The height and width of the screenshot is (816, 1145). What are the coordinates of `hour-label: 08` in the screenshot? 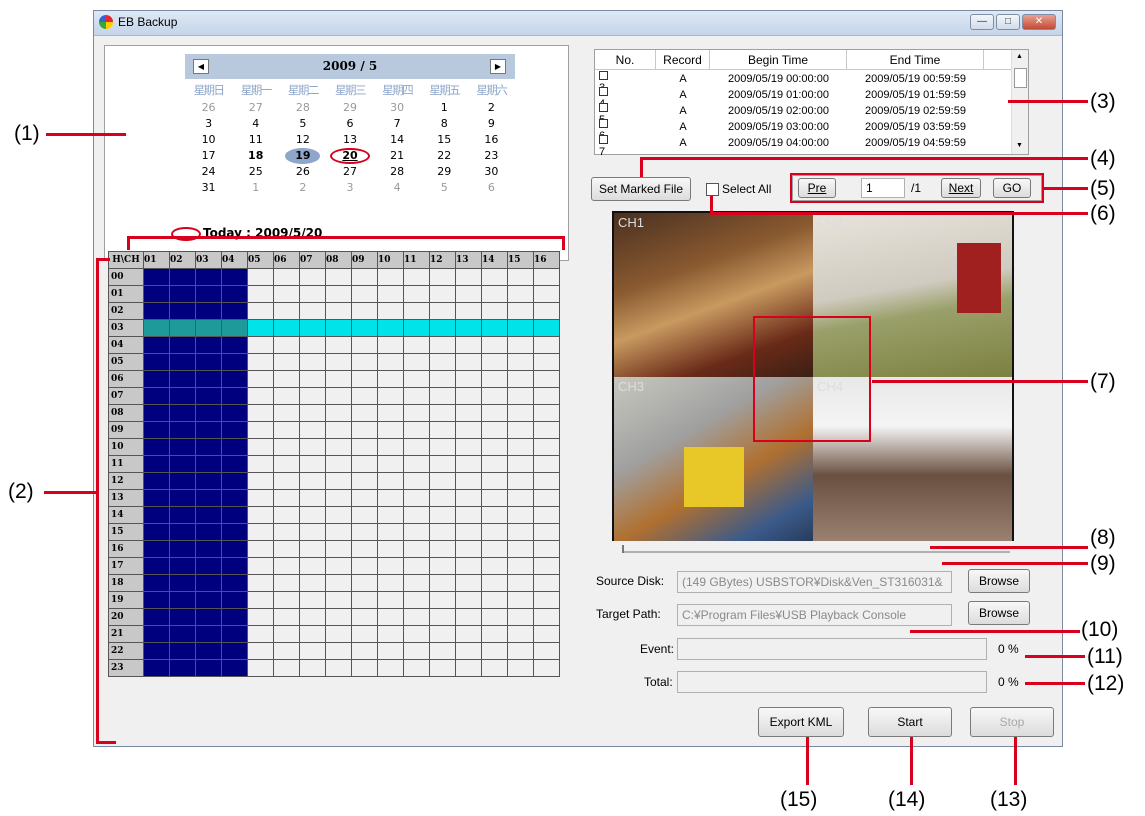 It's located at (126, 413).